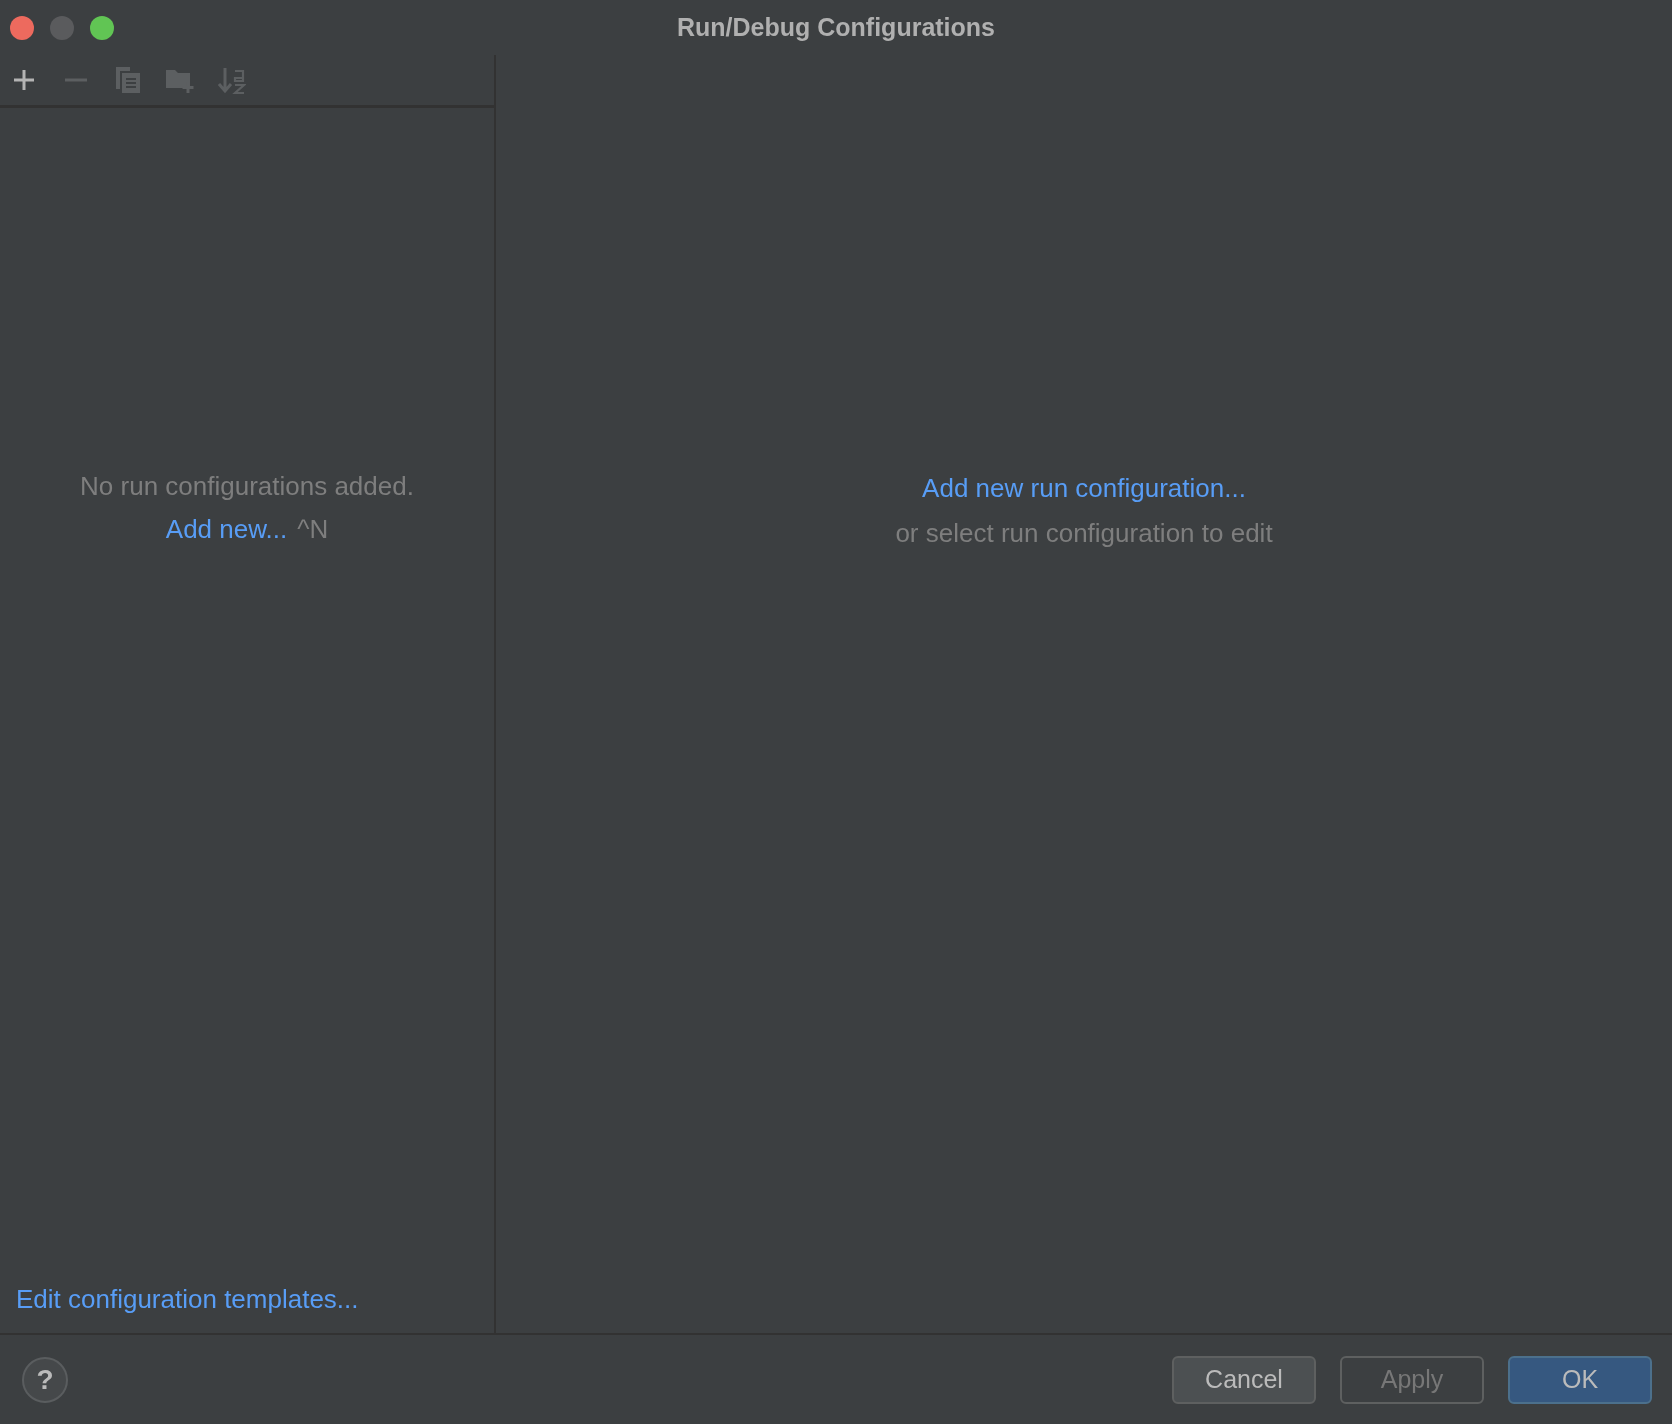 The height and width of the screenshot is (1424, 1672). Describe the element at coordinates (76, 80) in the screenshot. I see `minus-icon` at that location.